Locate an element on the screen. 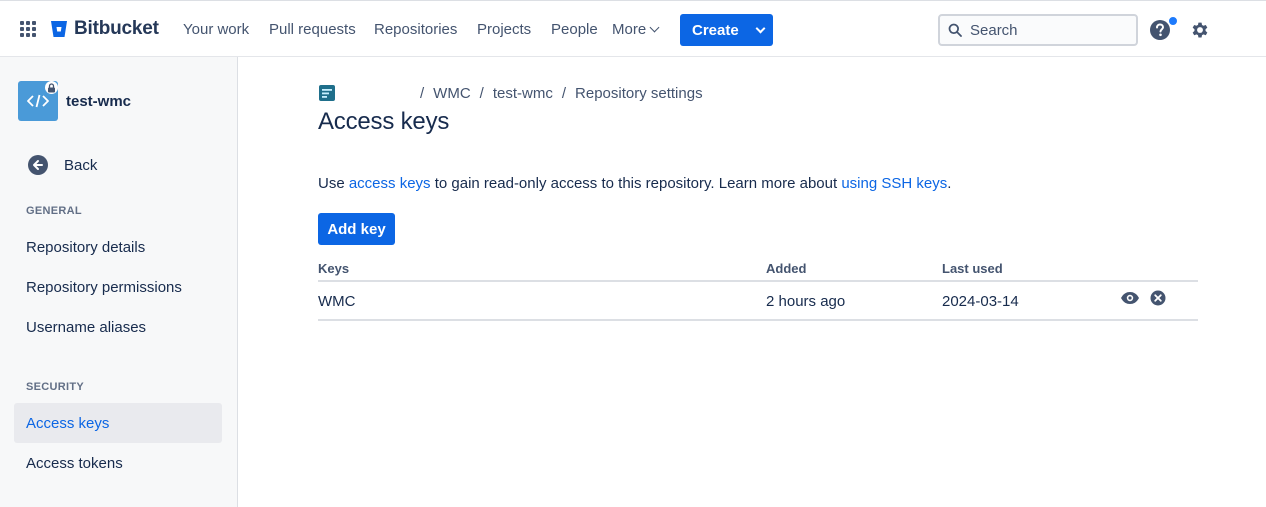 The width and height of the screenshot is (1266, 507). key-added: 2 hours ago is located at coordinates (806, 301).